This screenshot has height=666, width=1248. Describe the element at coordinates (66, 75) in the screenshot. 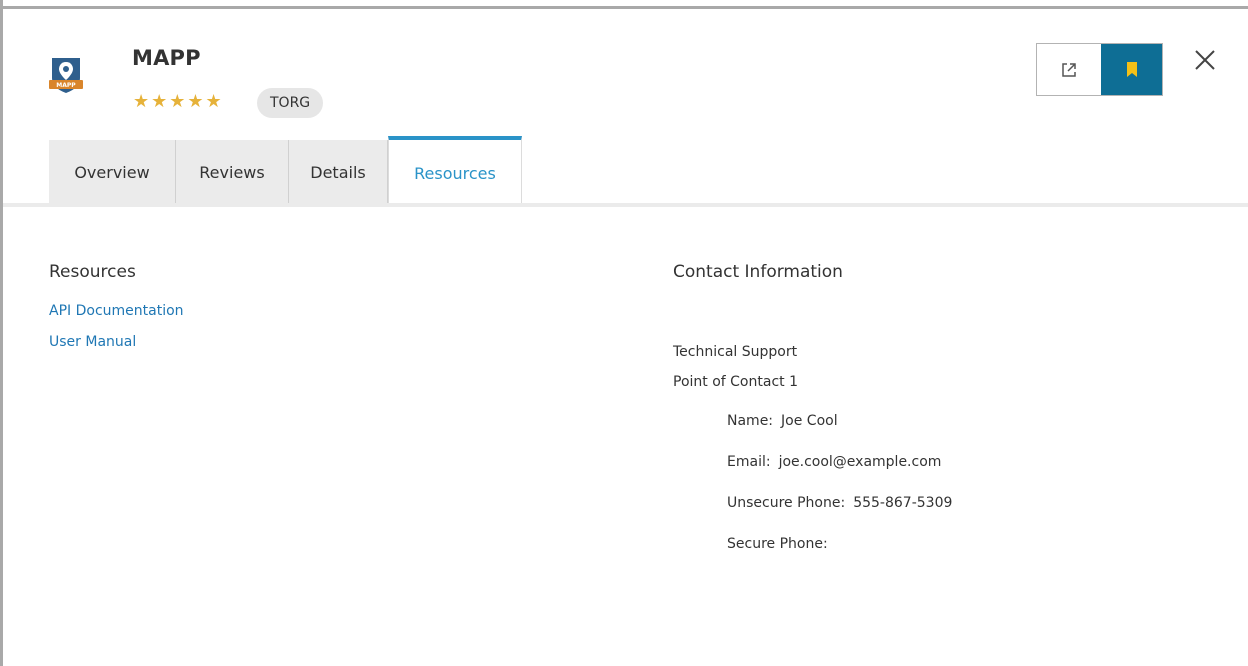

I see `app-logo-icon: MAPP` at that location.